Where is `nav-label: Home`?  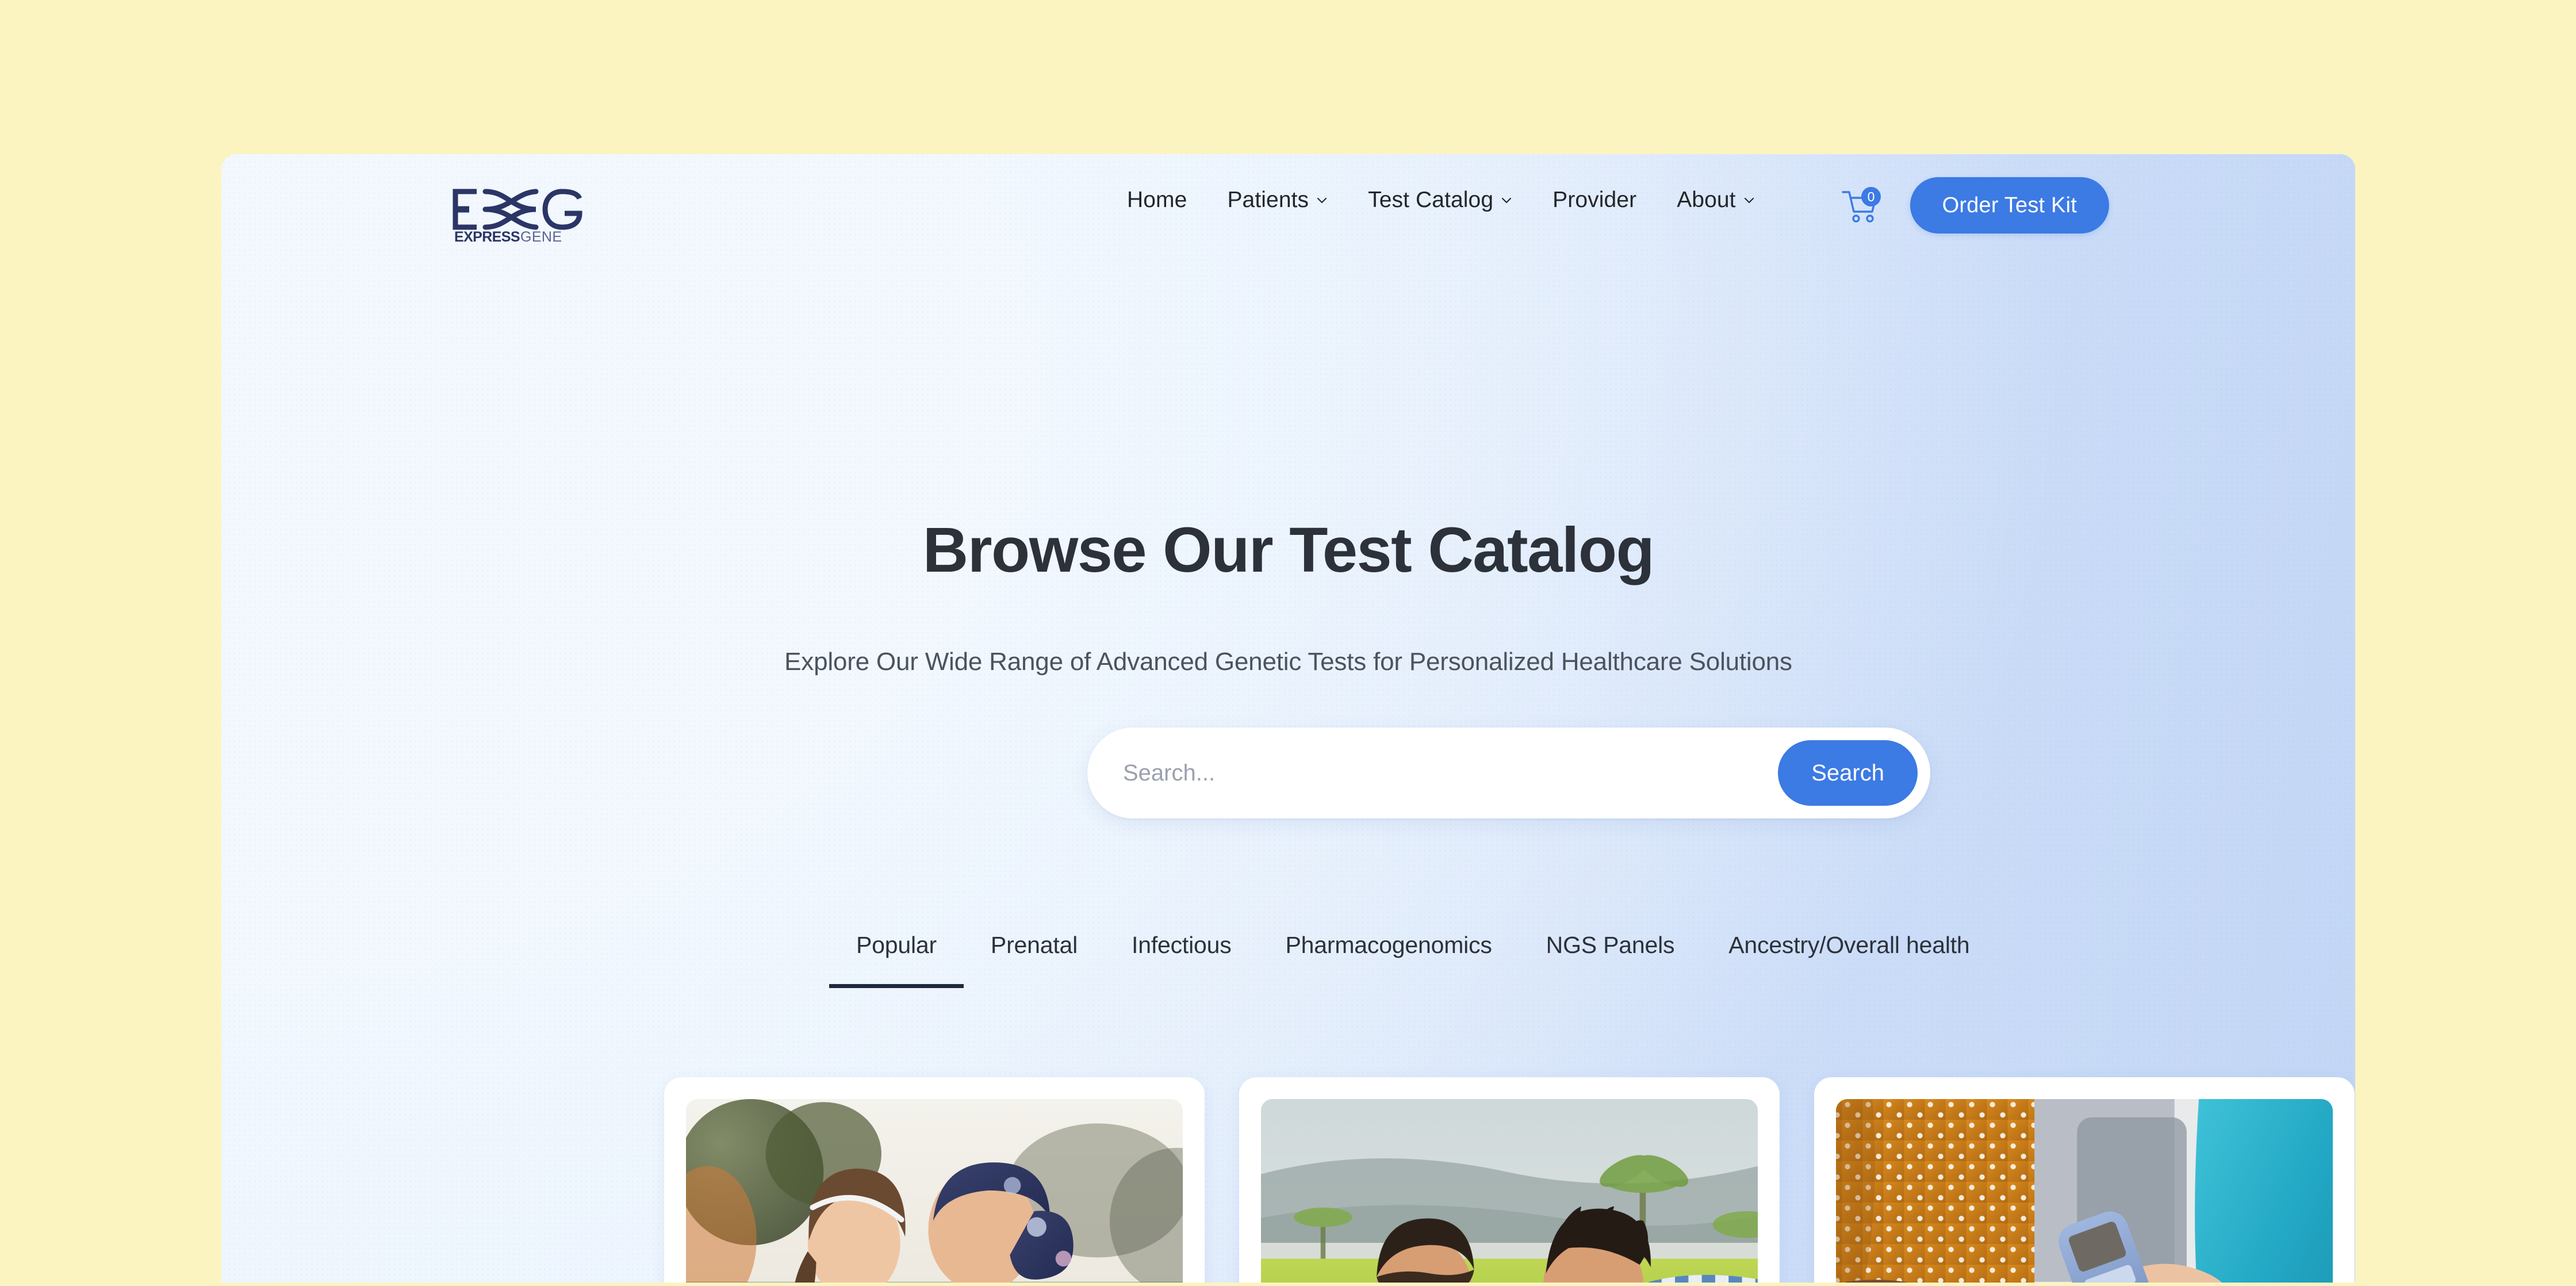
nav-label: Home is located at coordinates (1157, 200).